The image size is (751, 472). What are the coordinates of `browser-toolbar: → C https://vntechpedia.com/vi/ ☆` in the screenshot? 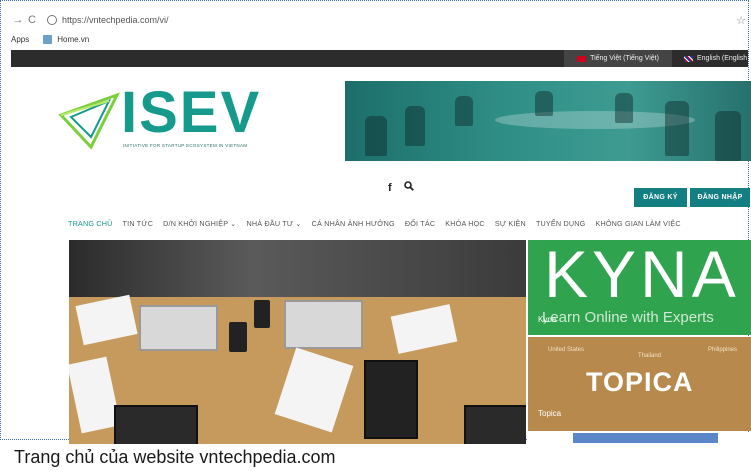 It's located at (379, 20).